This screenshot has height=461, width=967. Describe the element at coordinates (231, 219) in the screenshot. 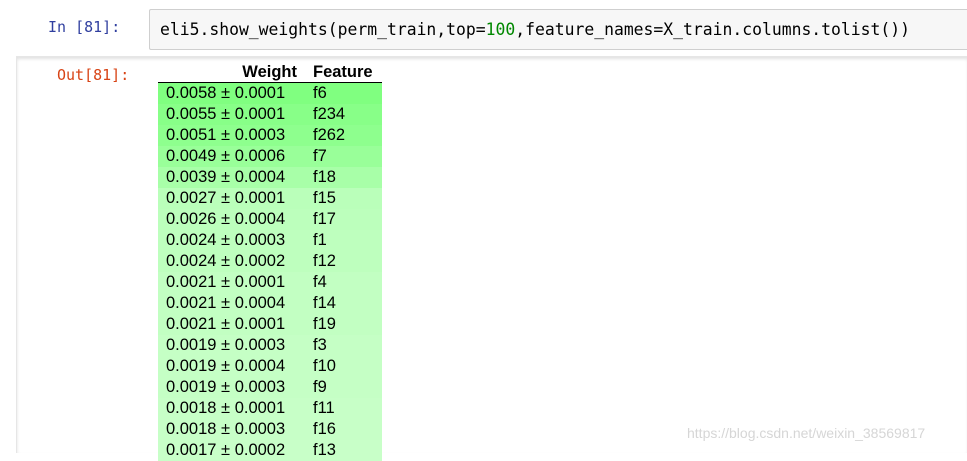

I see `weight-cell: 0.0026 ± 0.0004` at that location.